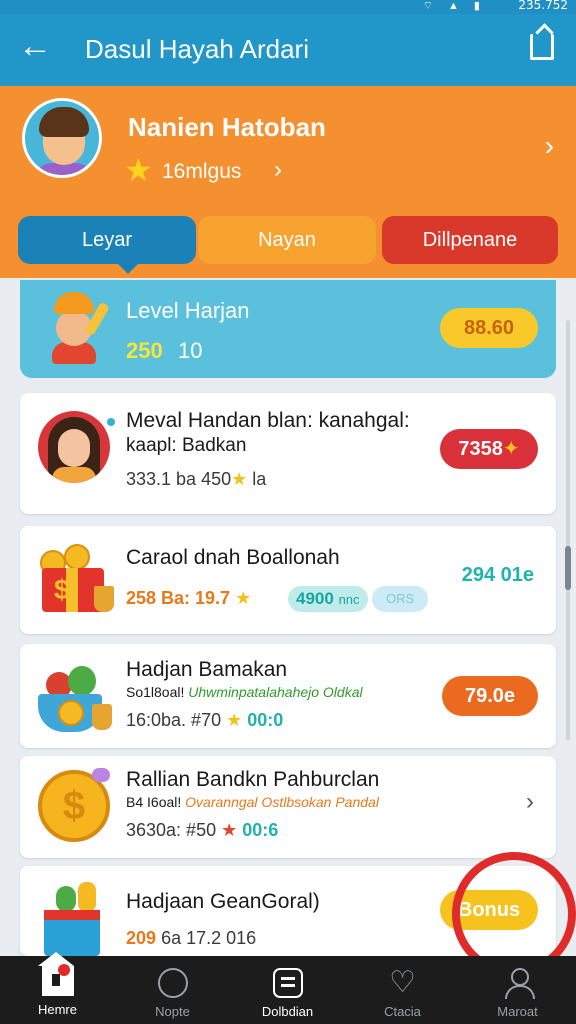 Image resolution: width=576 pixels, height=1024 pixels. I want to click on level-value-a: 250, so click(144, 350).